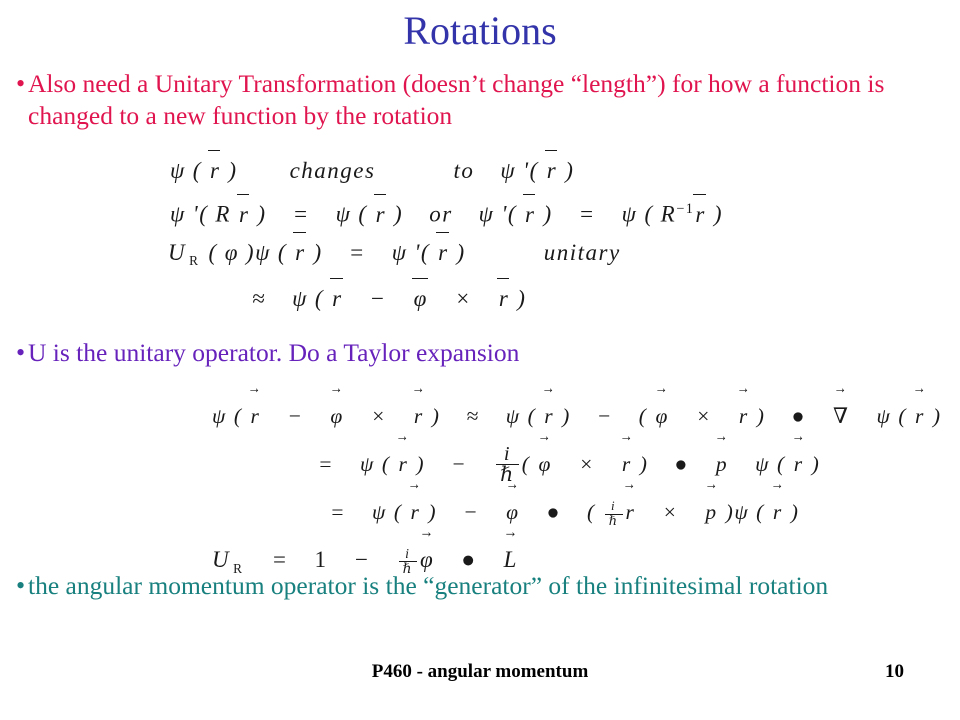 Image resolution: width=960 pixels, height=720 pixels. Describe the element at coordinates (480, 256) in the screenshot. I see `equation-line-1-3: U R(φ)ψ(r) = ψ '(r) unitary` at that location.